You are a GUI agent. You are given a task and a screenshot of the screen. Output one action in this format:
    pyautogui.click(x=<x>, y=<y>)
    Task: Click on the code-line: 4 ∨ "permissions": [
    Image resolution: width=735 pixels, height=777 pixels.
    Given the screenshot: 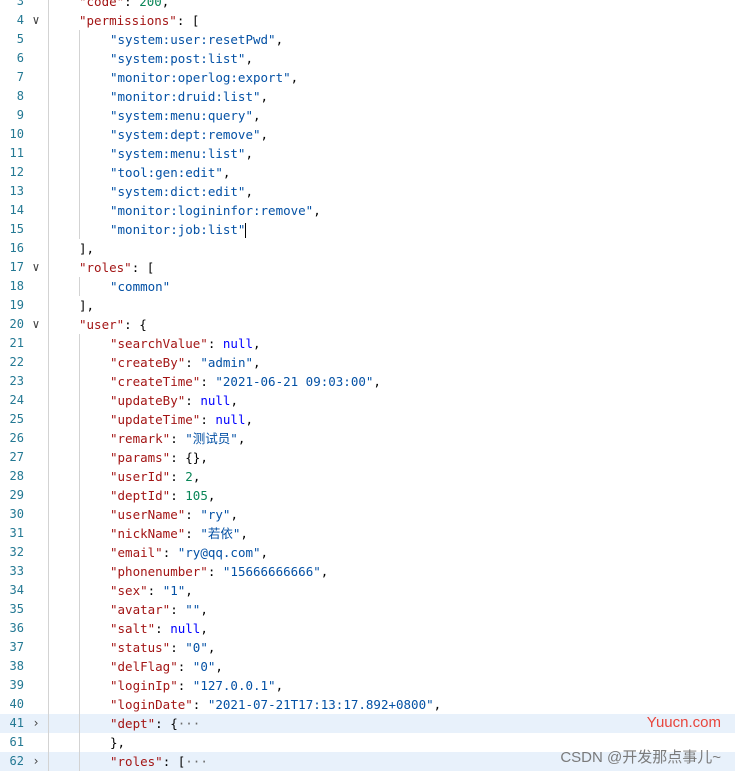 What is the action you would take?
    pyautogui.click(x=367, y=20)
    